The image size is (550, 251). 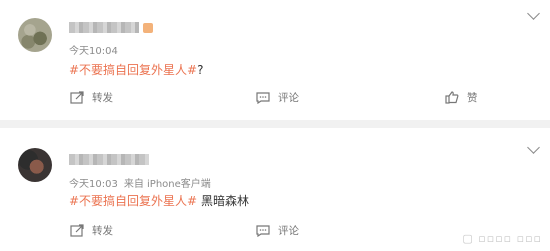 I want to click on post-time: 今天10:04, so click(x=93, y=51).